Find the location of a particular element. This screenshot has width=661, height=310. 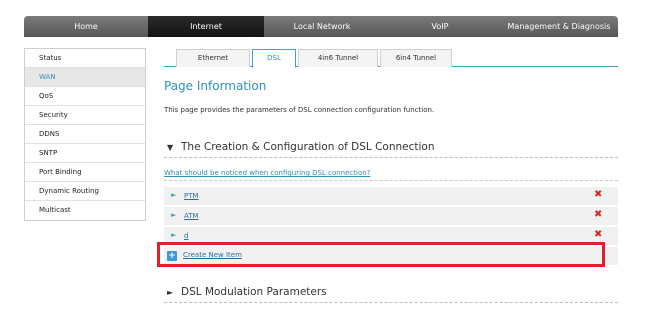

page-title: Page Information is located at coordinates (215, 86).